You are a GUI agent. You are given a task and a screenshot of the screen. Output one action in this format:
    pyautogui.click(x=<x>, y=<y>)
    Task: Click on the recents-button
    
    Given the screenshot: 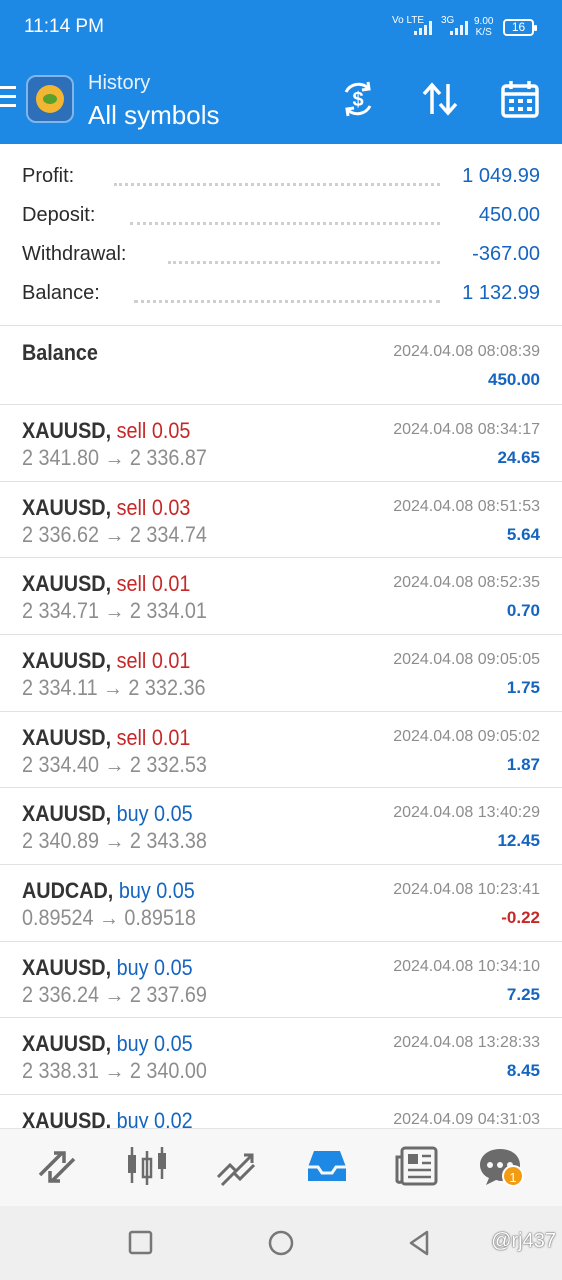 What is the action you would take?
    pyautogui.click(x=141, y=1243)
    